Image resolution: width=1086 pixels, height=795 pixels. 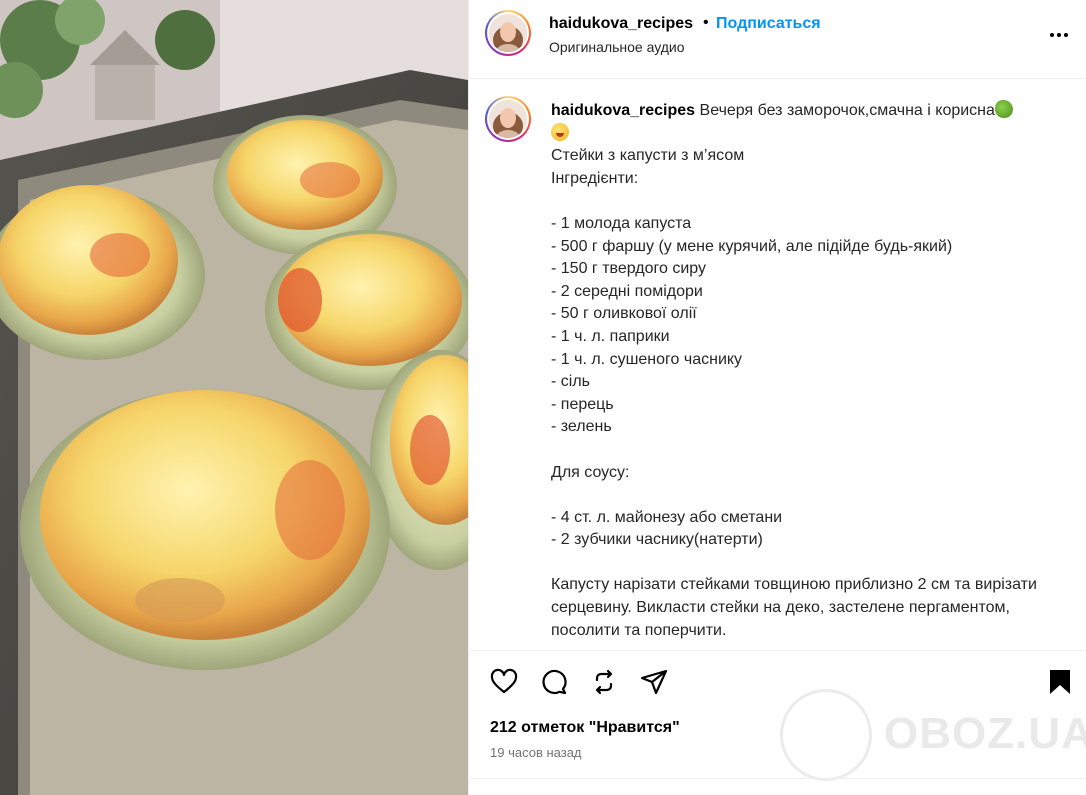 I want to click on follow-button: Подписаться, so click(x=768, y=24).